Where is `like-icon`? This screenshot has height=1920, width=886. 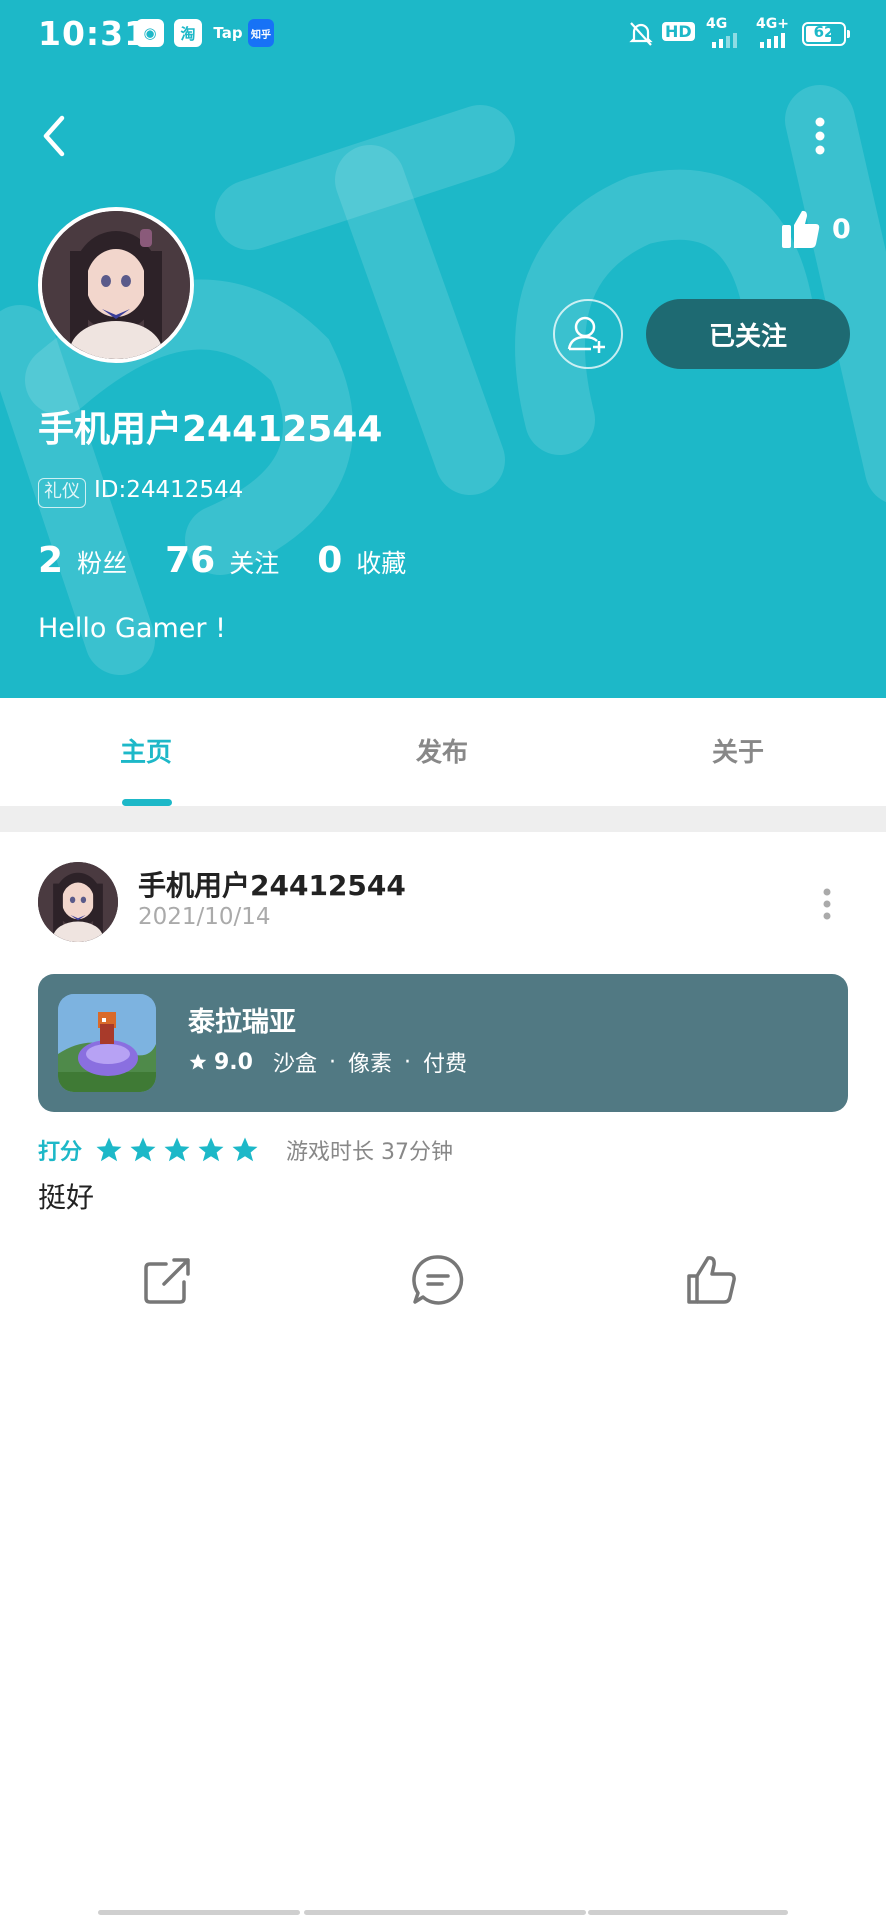 like-icon is located at coordinates (712, 1280).